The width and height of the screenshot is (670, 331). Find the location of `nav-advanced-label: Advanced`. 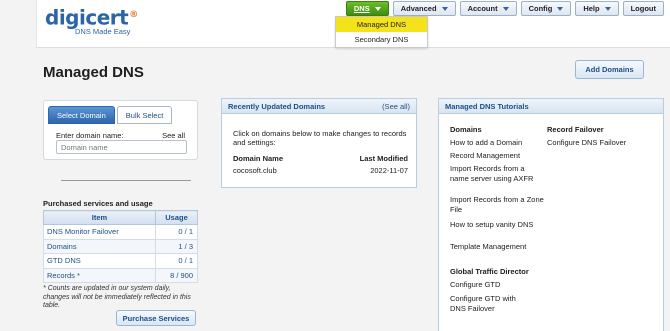

nav-advanced-label: Advanced is located at coordinates (418, 8).